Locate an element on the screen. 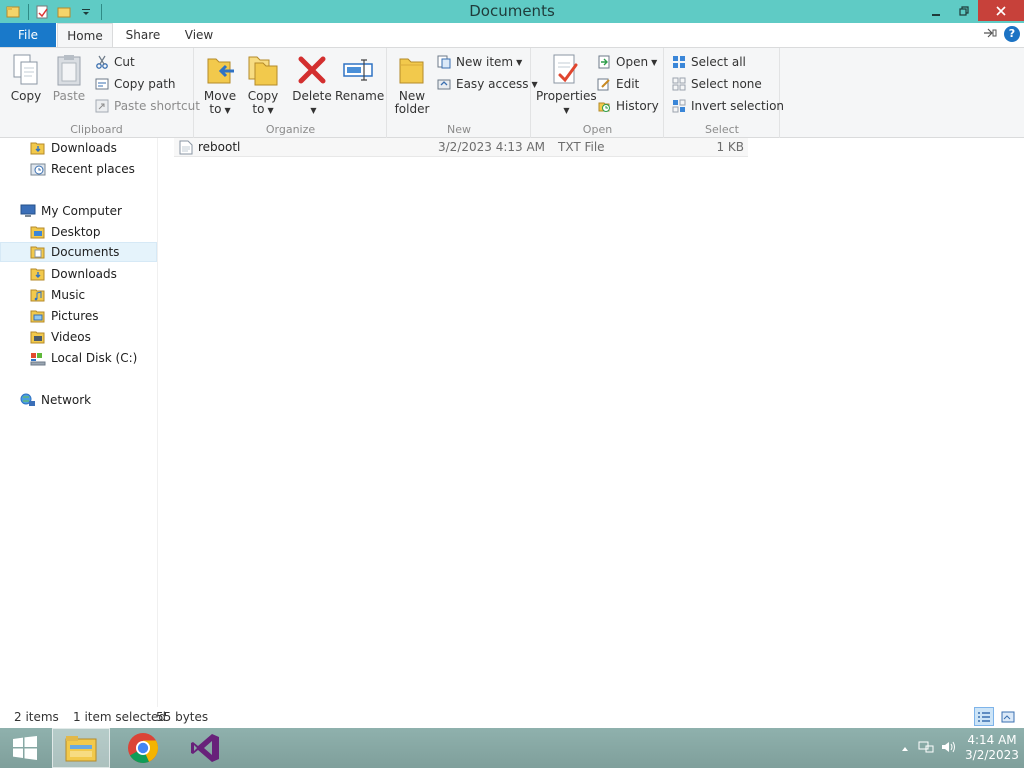 This screenshot has width=1024, height=768. ribbon-tabs: File Home Share View ? is located at coordinates (512, 35).